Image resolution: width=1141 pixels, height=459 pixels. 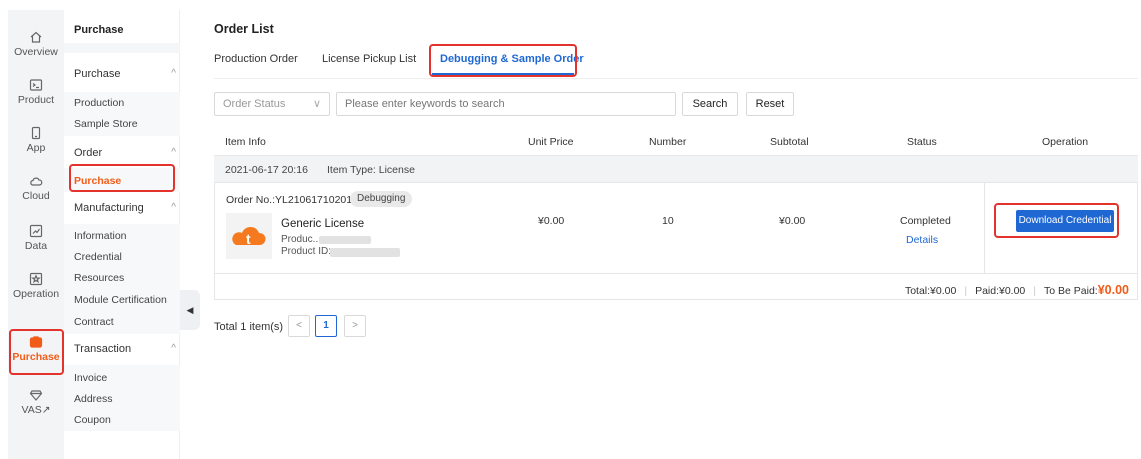 I want to click on order-totals: Total:¥0.00 | Paid:¥0.00 | To Be Paid:¥0.00, so click(x=1017, y=290).